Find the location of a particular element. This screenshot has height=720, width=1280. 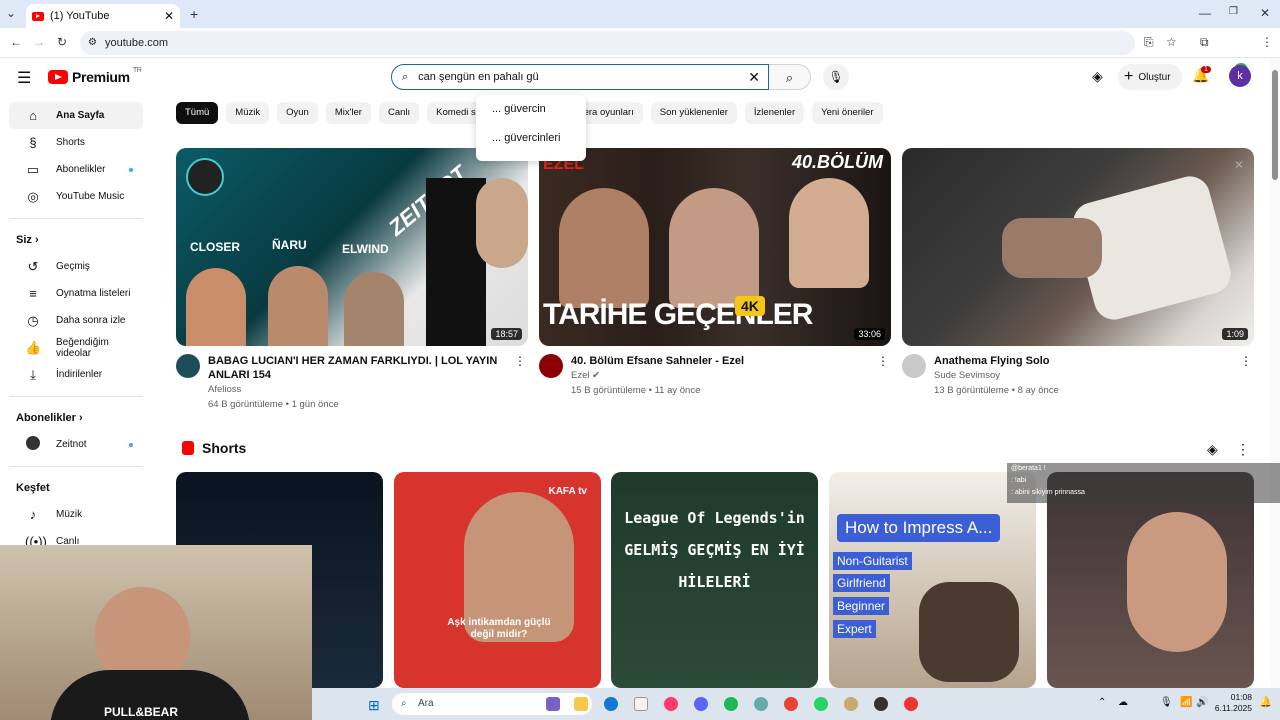

sidebar-item-home: ⌂ Ana Sayfa is located at coordinates (76, 115).